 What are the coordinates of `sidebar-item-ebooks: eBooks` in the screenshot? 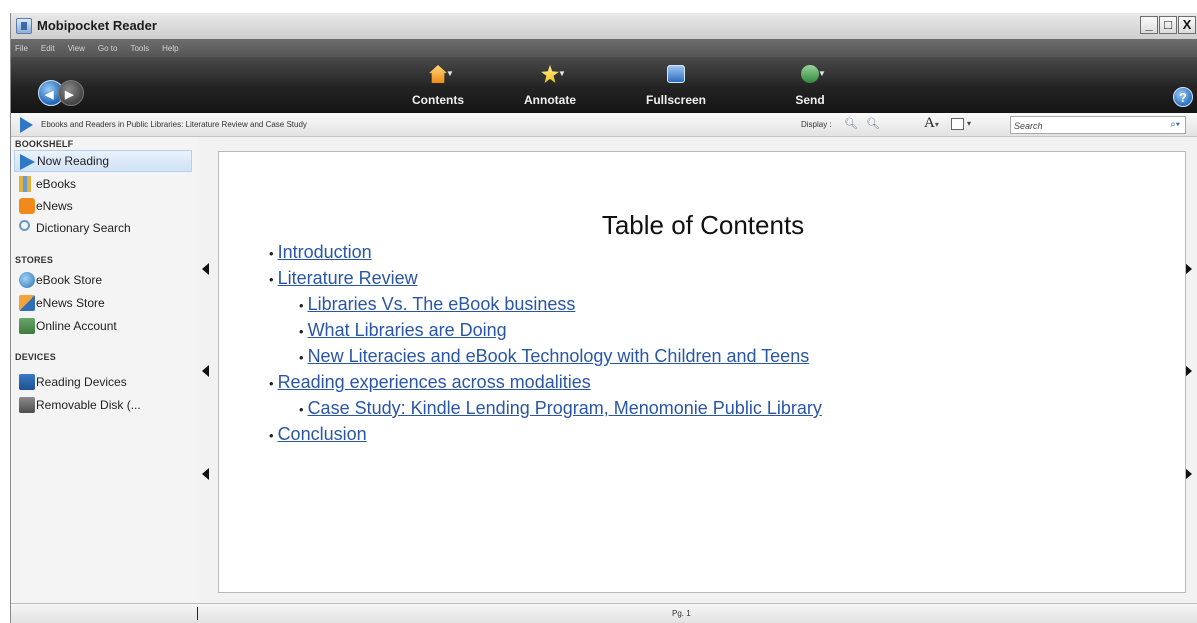 It's located at (103, 184).